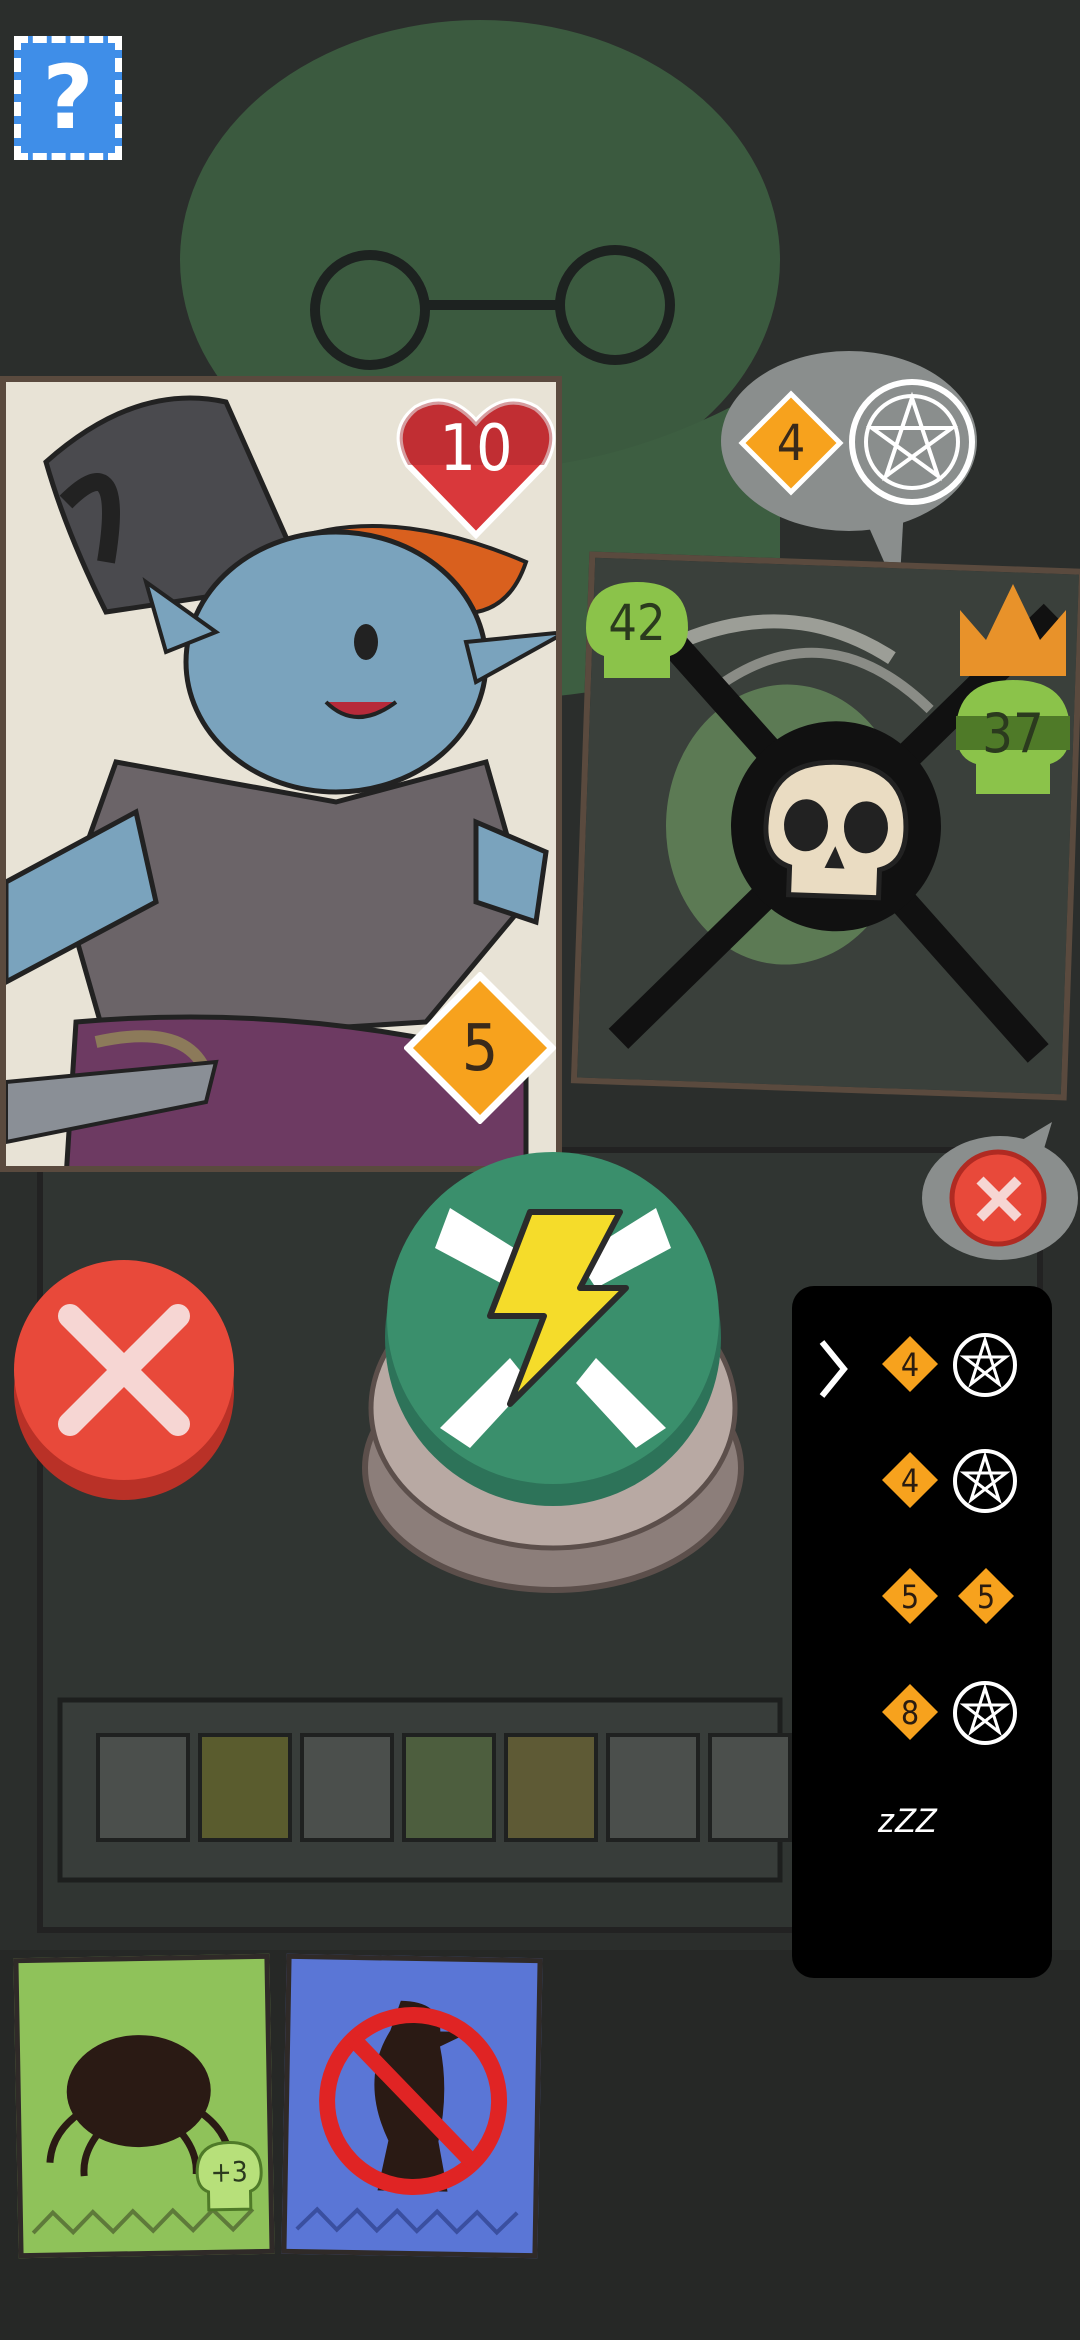  I want to click on move-row-1-value: 4, so click(910, 1365).